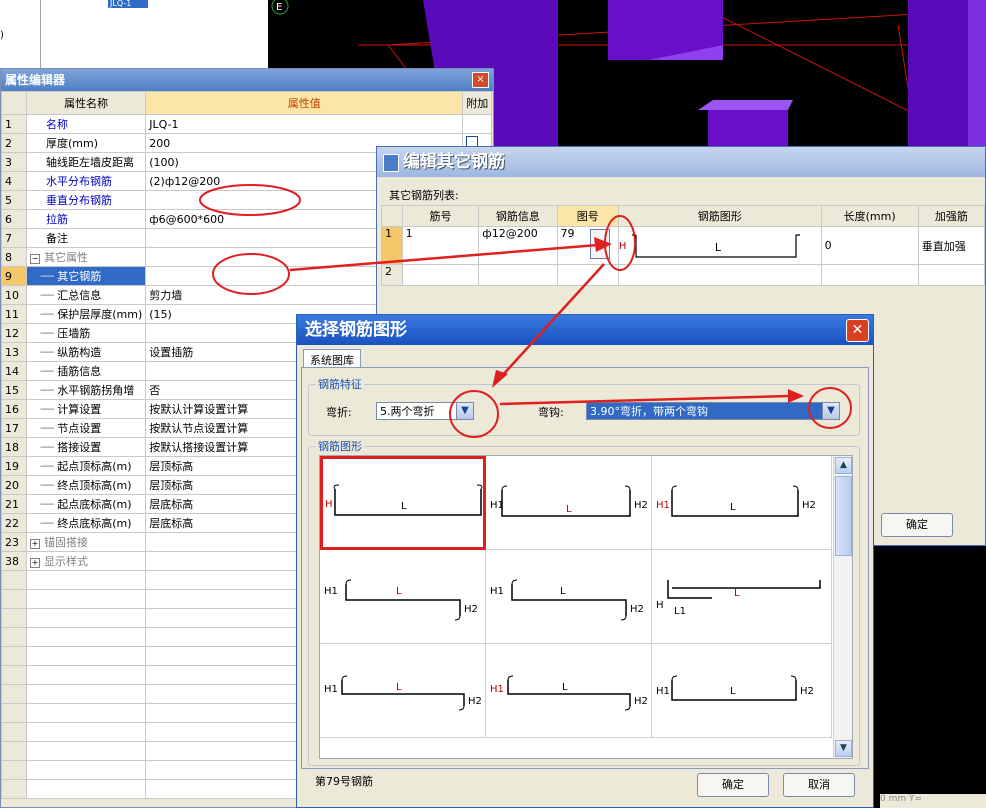  Describe the element at coordinates (14, 257) in the screenshot. I see `row-number: 8` at that location.